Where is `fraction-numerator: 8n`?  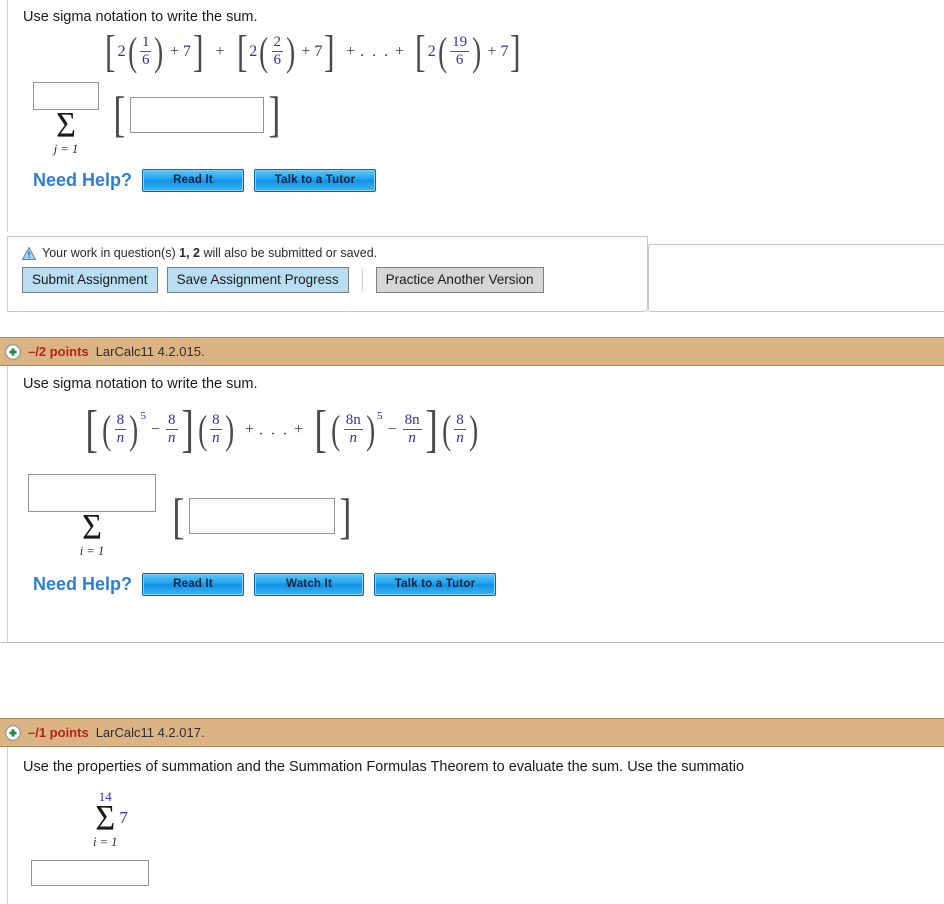 fraction-numerator: 8n is located at coordinates (412, 420).